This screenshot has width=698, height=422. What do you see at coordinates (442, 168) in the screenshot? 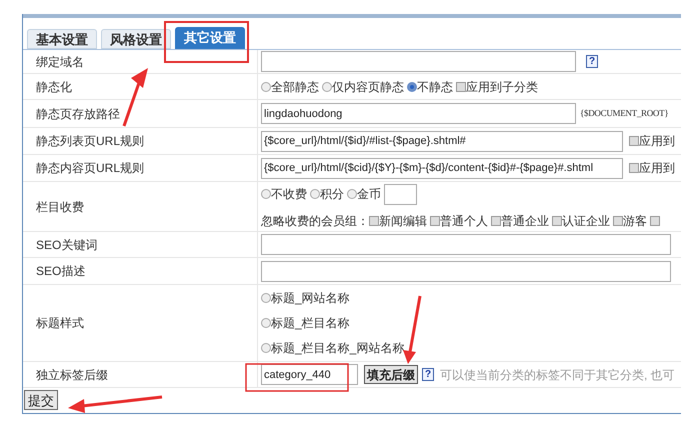
I see `input-field: {$core_url}/html/{$cid}/{$Y}-{$m}-{$d}/content-{$id}#-{$page}#.shtml` at bounding box center [442, 168].